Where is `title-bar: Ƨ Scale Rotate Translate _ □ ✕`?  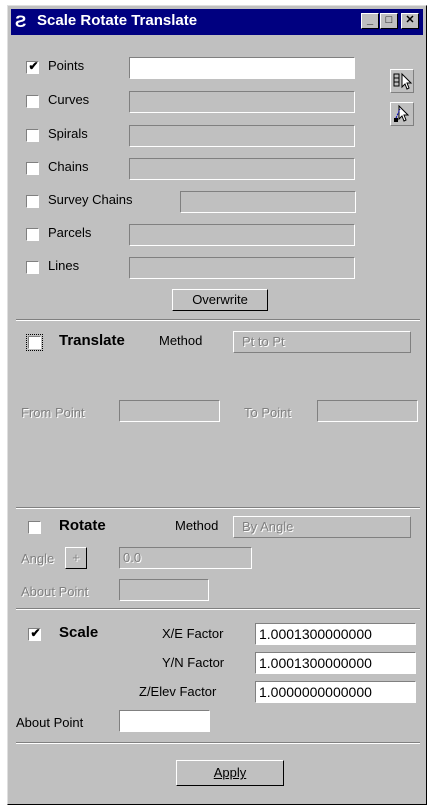 title-bar: Ƨ Scale Rotate Translate _ □ ✕ is located at coordinates (217, 22).